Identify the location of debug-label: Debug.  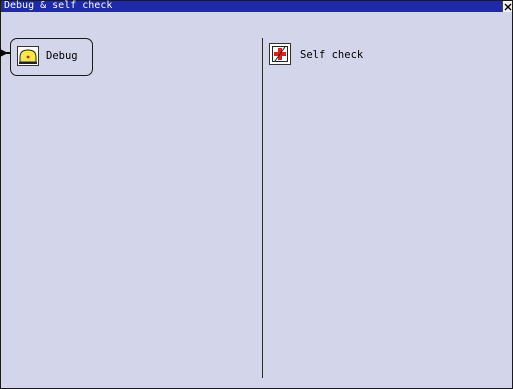
(62, 56).